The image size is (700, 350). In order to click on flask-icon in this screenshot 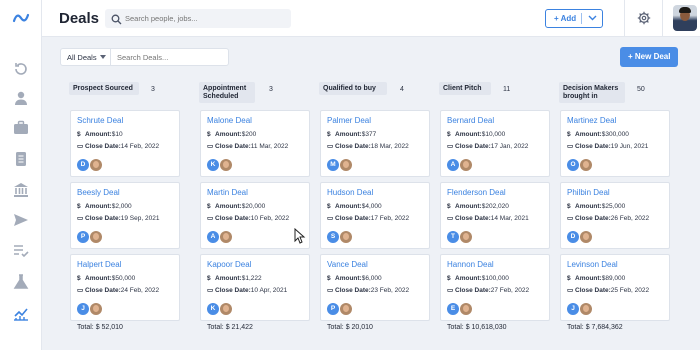, I will do `click(21, 282)`.